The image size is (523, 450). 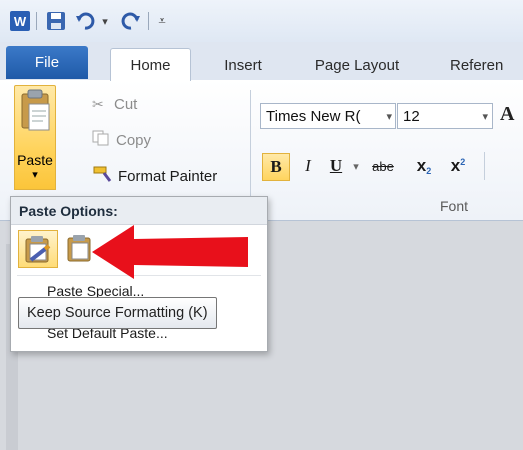 I want to click on paste-button: Paste ▾, so click(x=35, y=168).